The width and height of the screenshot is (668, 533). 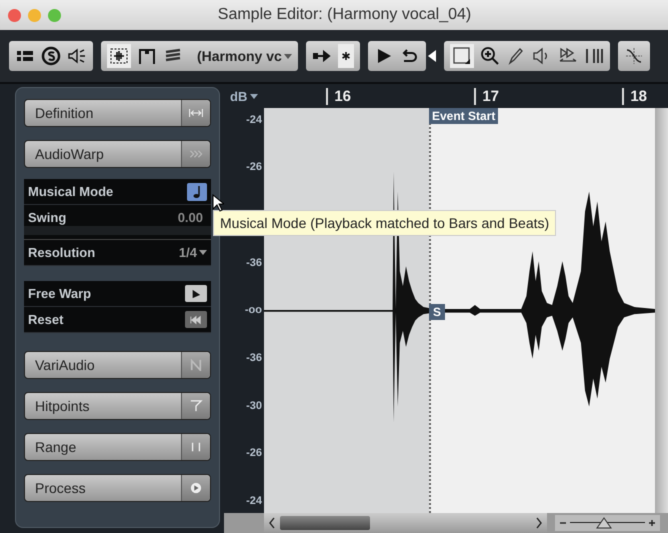 What do you see at coordinates (117, 154) in the screenshot?
I see `section-header: AudioWarp` at bounding box center [117, 154].